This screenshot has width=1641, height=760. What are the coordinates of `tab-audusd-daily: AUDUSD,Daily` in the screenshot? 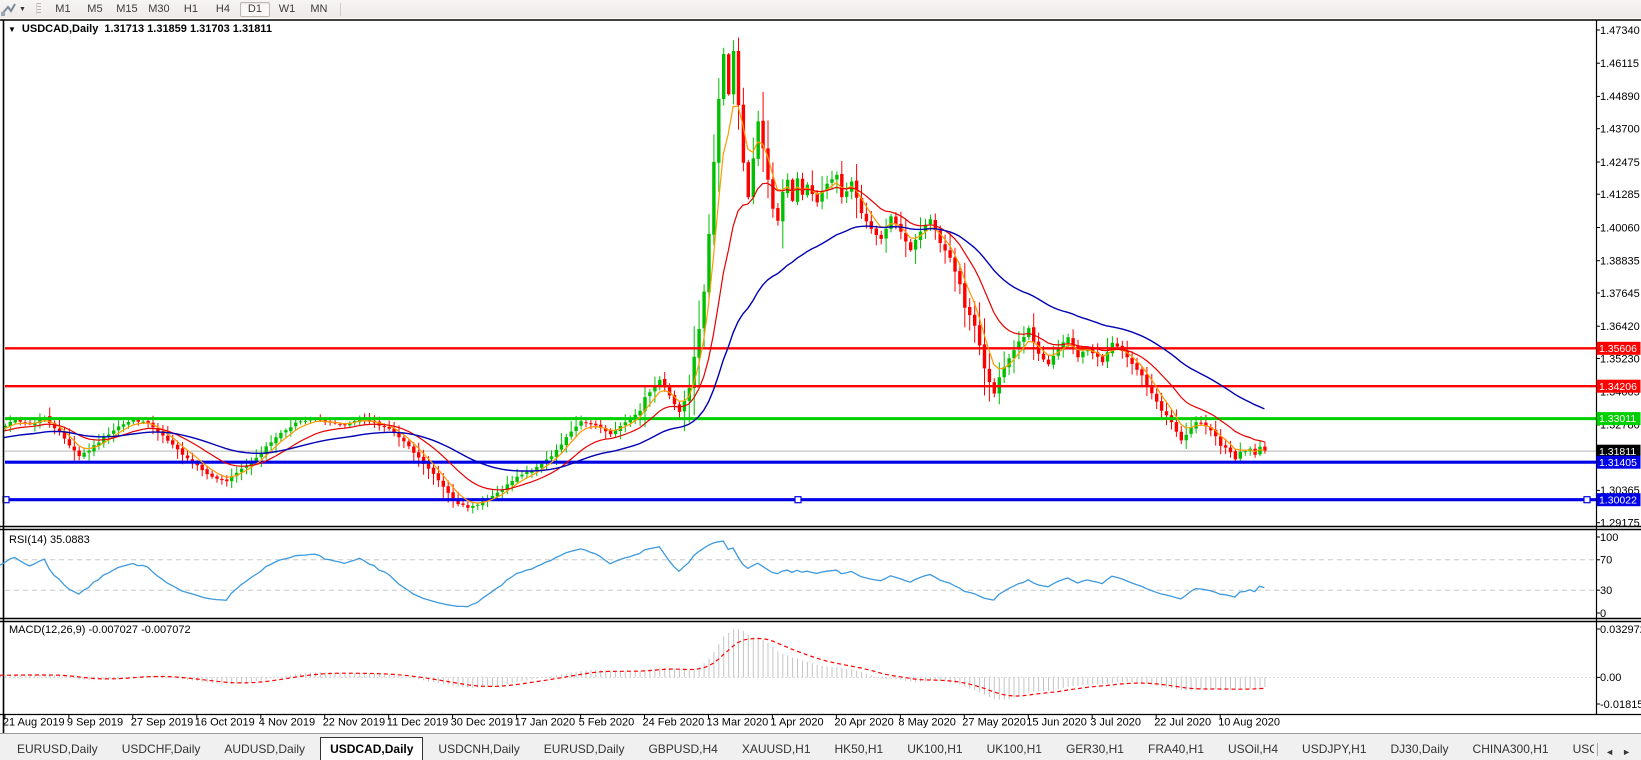 It's located at (264, 749).